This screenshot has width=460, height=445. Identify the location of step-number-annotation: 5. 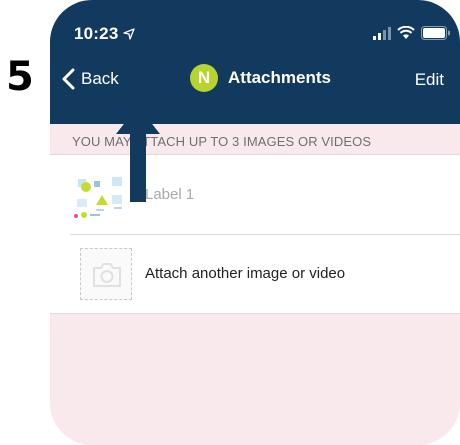
(20, 77).